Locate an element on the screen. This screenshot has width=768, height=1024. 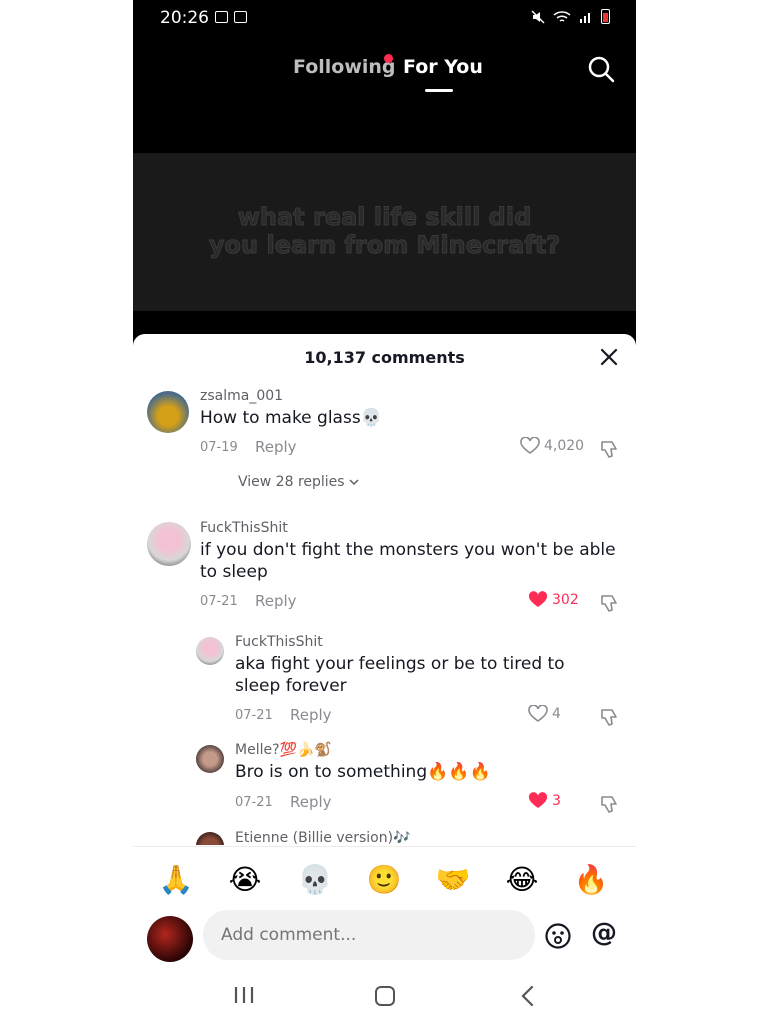
like-button: 4,020 is located at coordinates (552, 446).